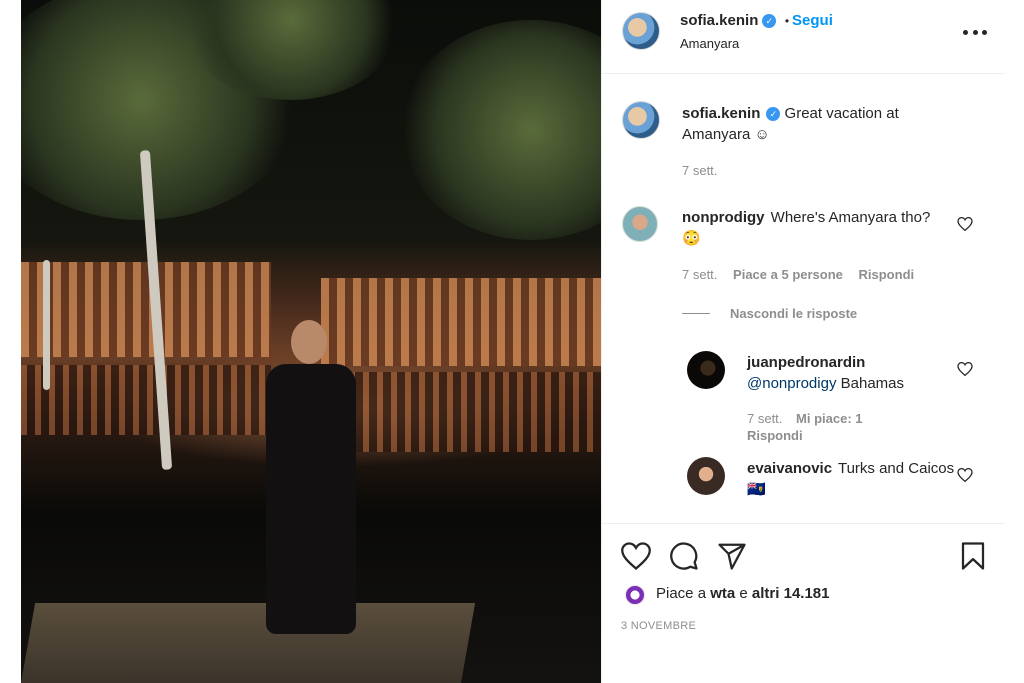 The height and width of the screenshot is (683, 1024). What do you see at coordinates (829, 418) in the screenshot?
I see `reply-likes: Mi piace: 1` at bounding box center [829, 418].